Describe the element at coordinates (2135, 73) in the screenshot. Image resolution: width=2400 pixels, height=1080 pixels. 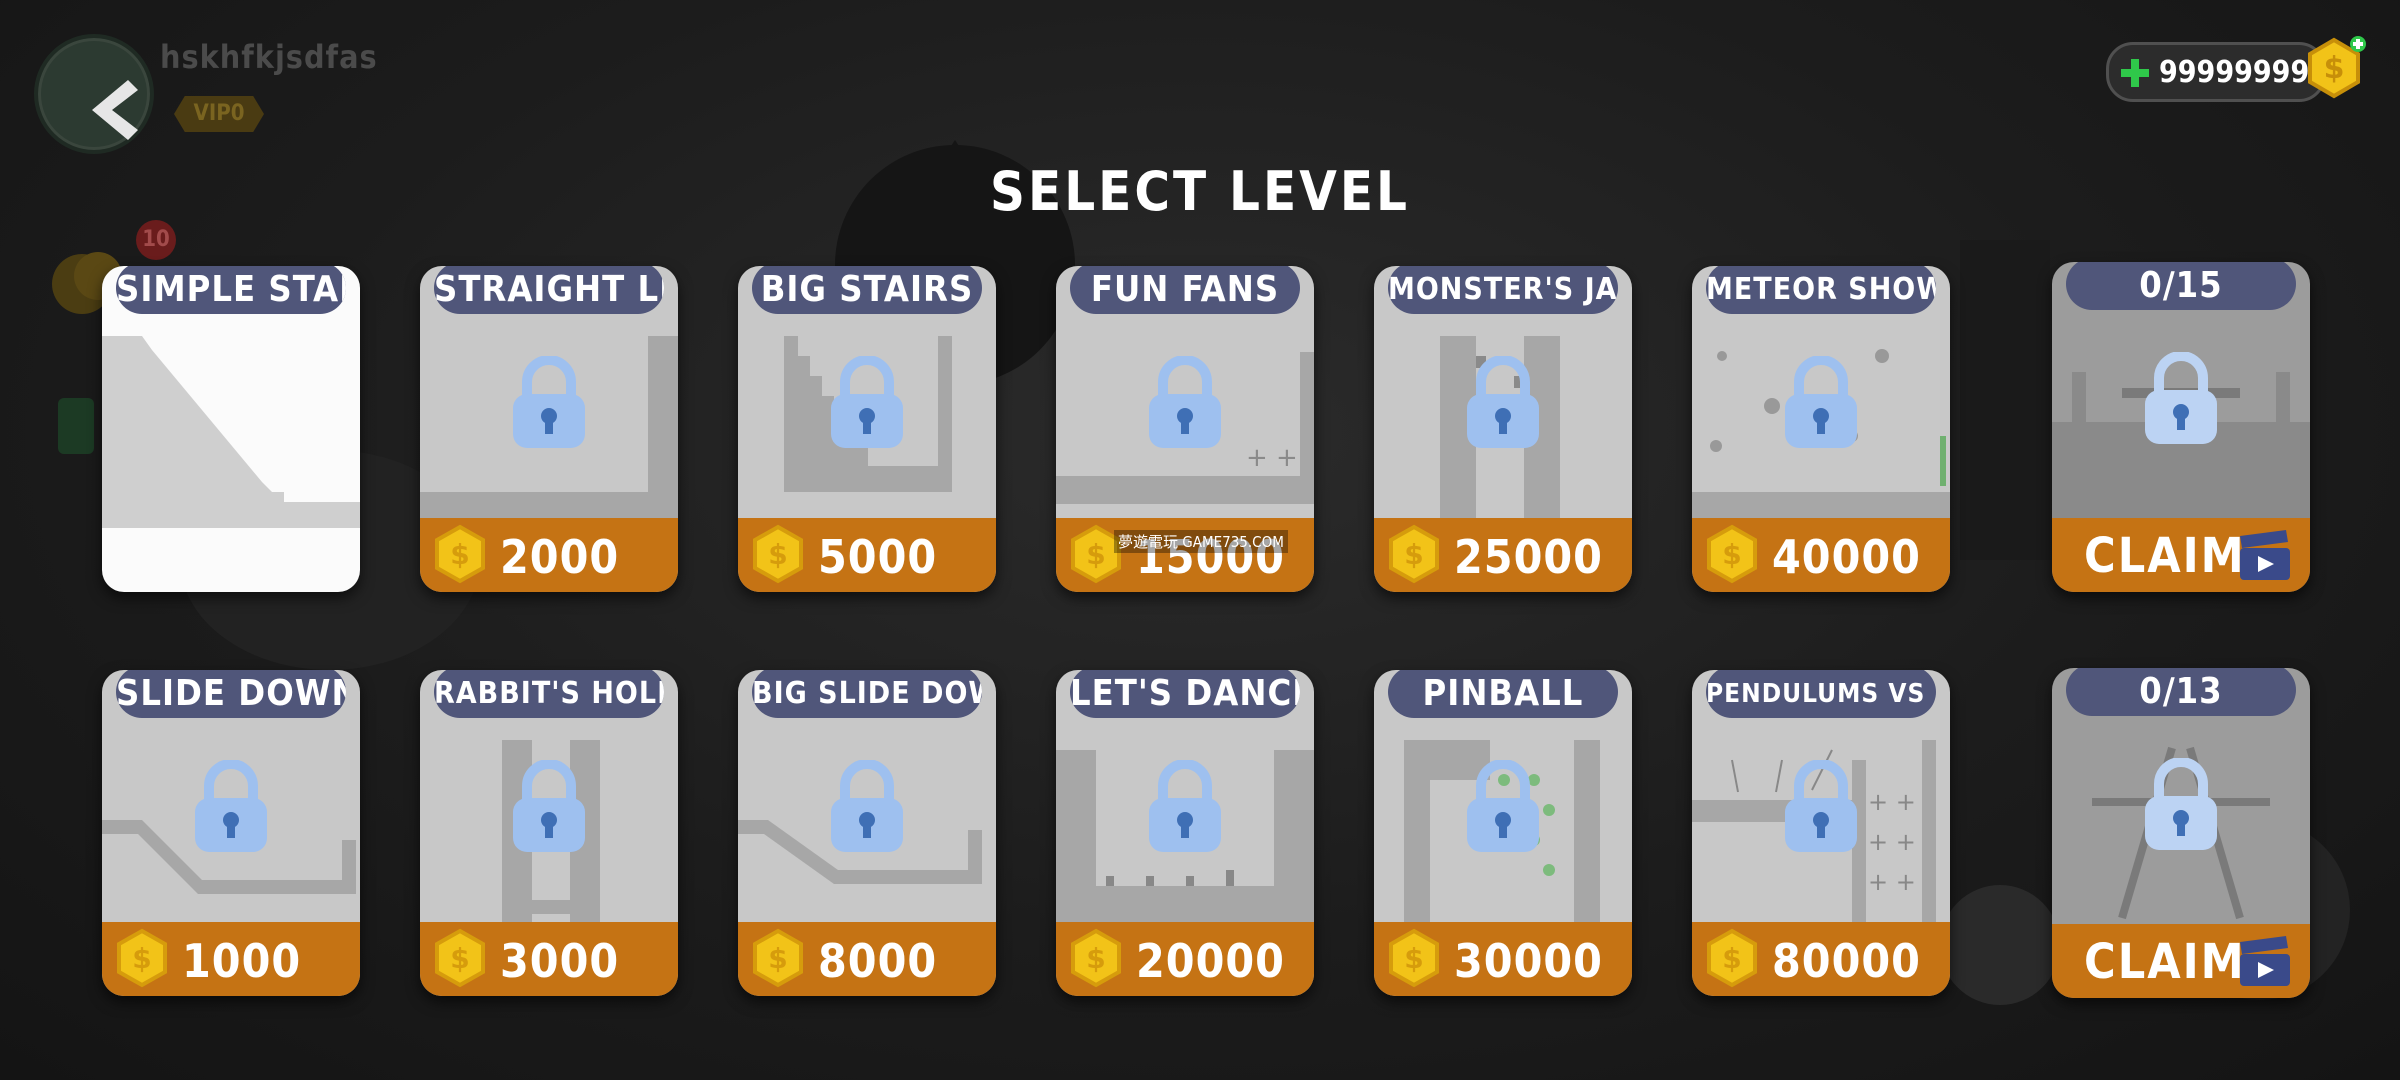
I see `add-coins-icon` at that location.